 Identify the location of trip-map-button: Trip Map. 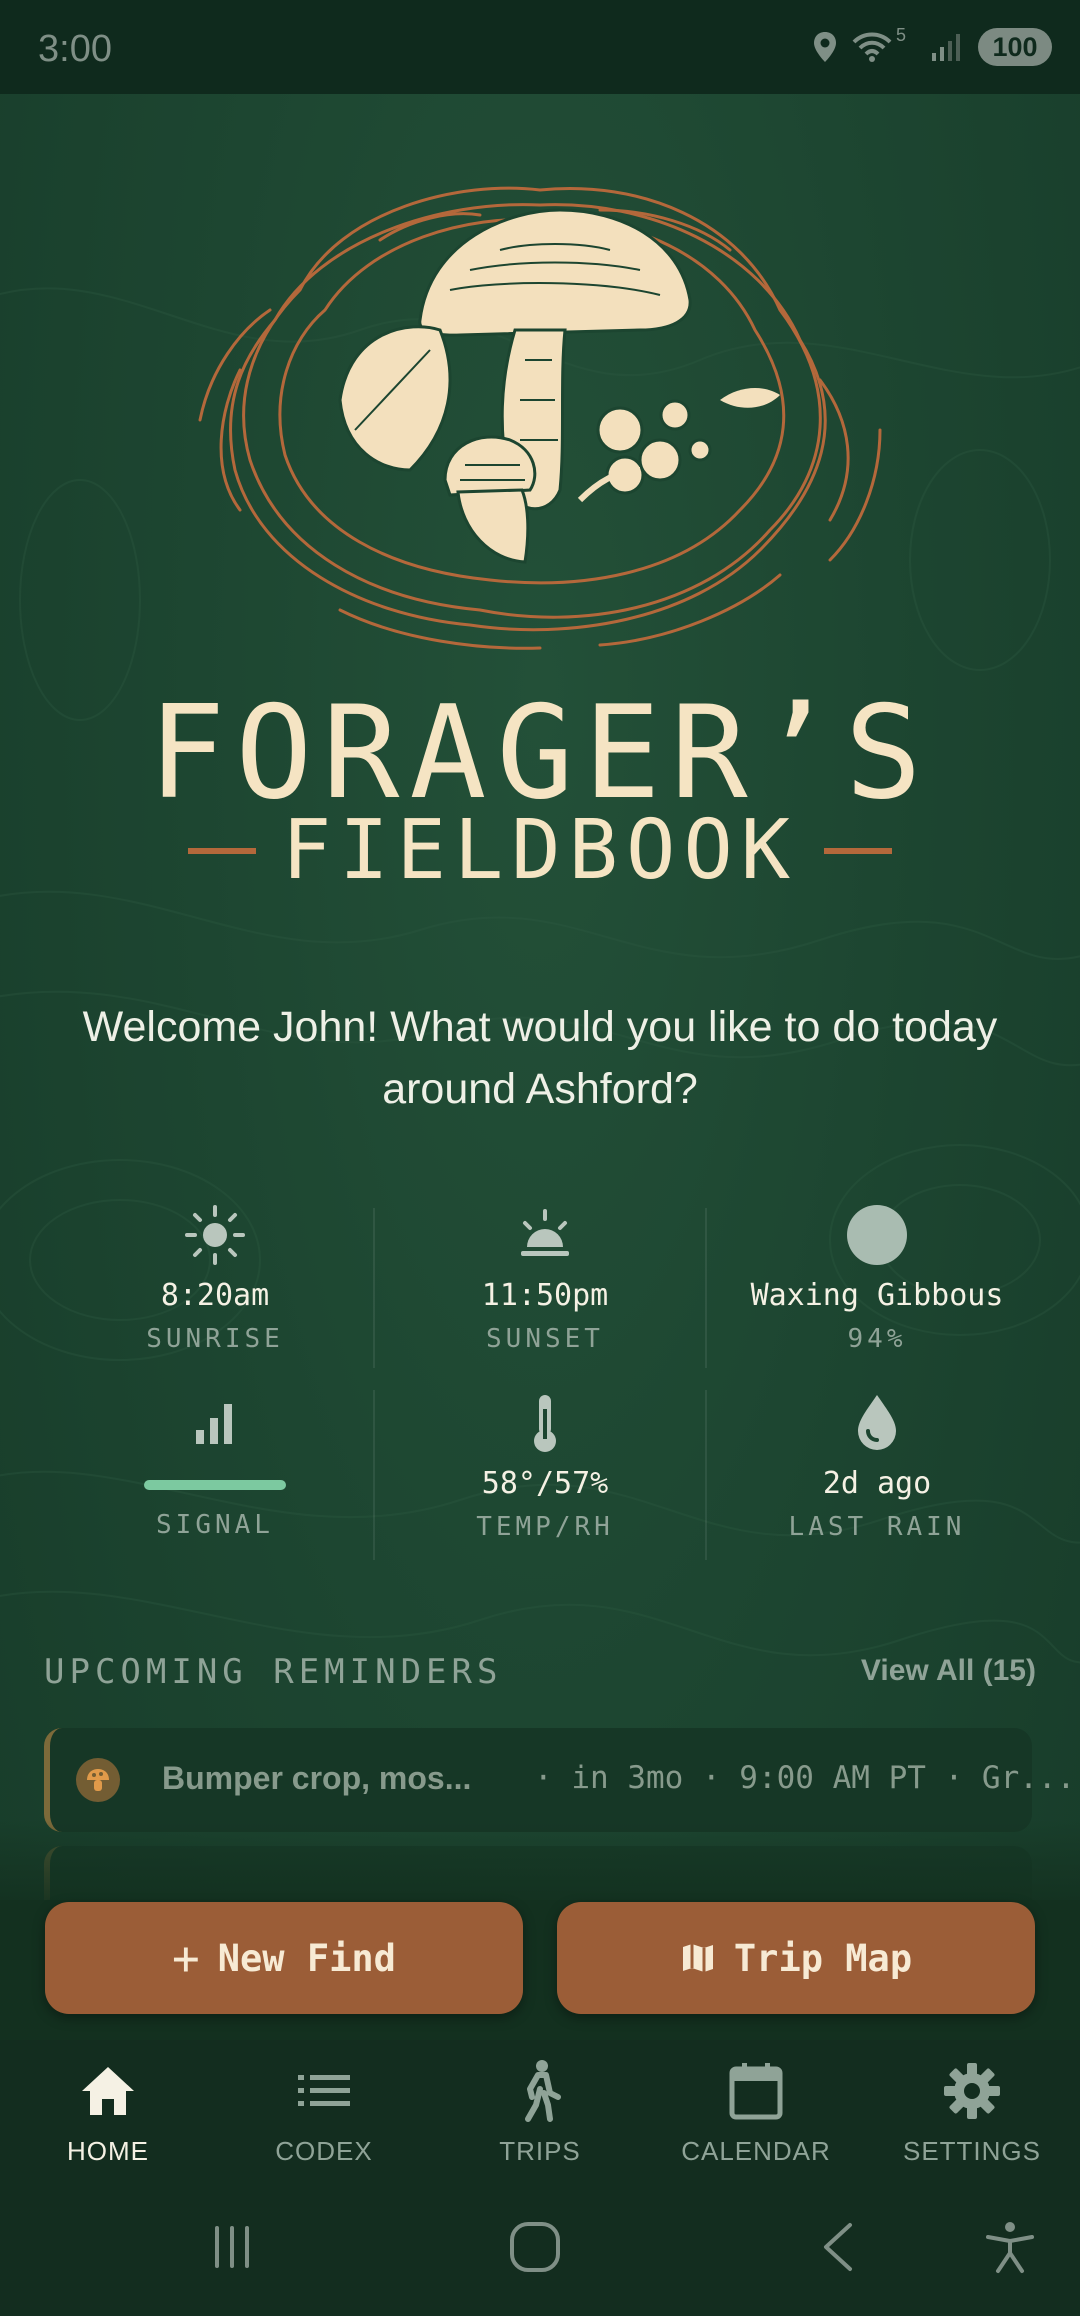
(796, 1958).